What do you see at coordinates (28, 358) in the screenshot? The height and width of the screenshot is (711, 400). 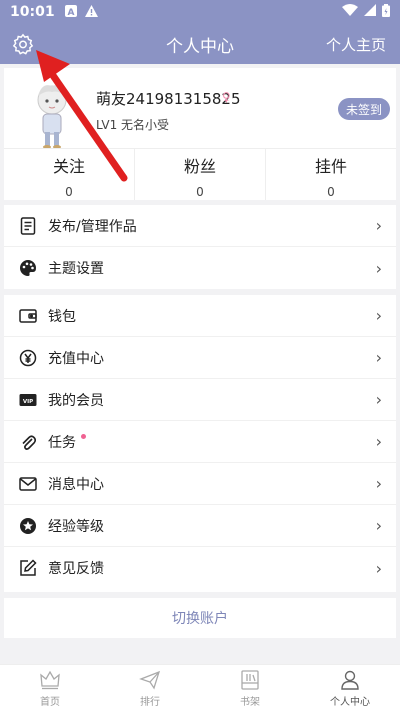 I see `yen-icon` at bounding box center [28, 358].